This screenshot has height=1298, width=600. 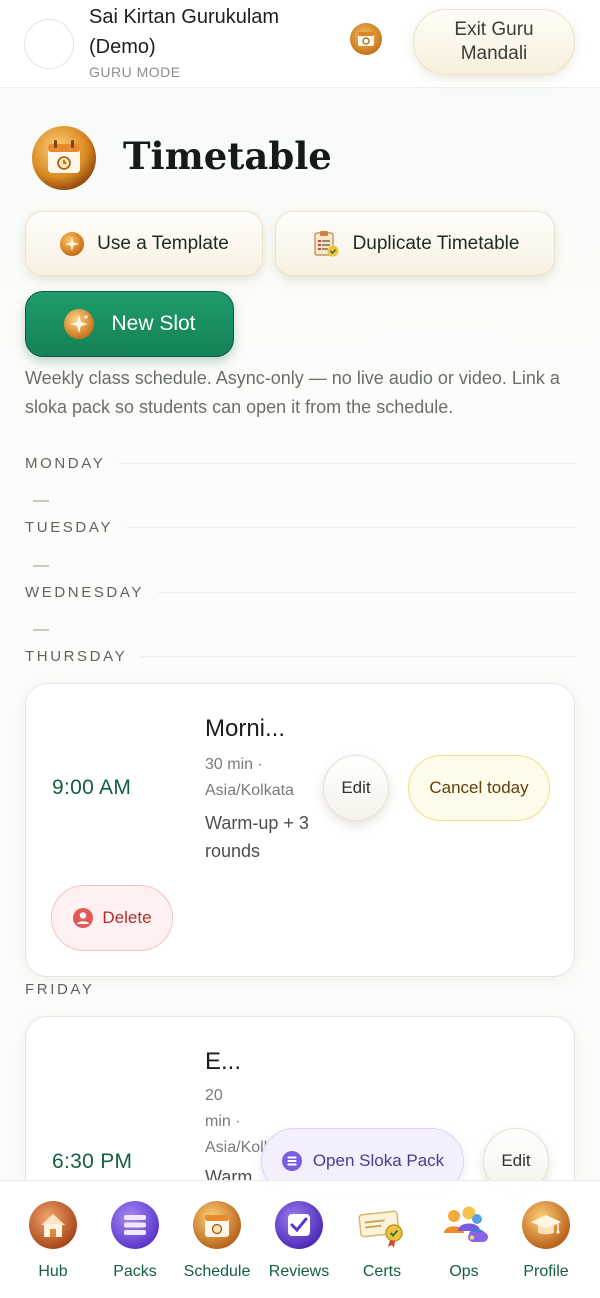 I want to click on nav-reviews: Reviews, so click(x=299, y=1239).